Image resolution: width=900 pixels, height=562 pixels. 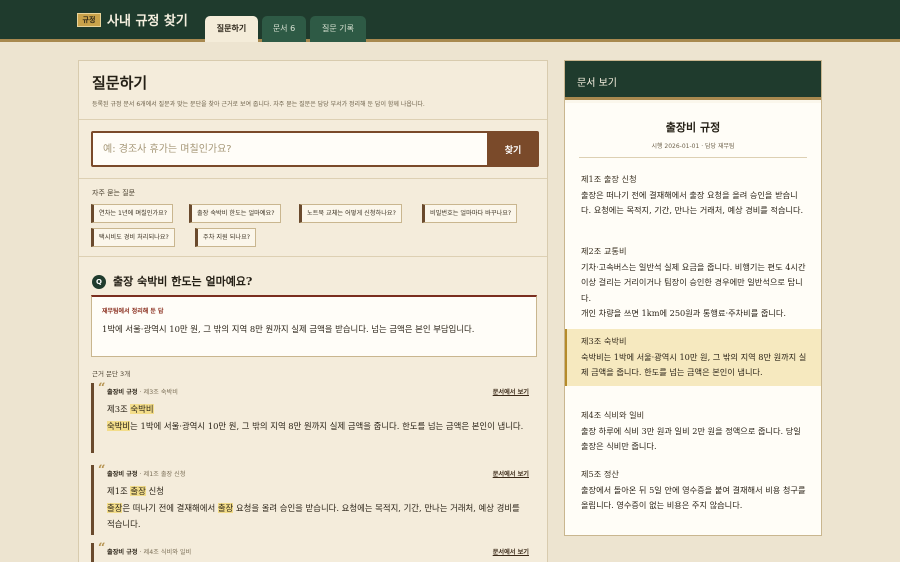 What do you see at coordinates (135, 491) in the screenshot?
I see `evidence-title: 제1조 출장 신청` at bounding box center [135, 491].